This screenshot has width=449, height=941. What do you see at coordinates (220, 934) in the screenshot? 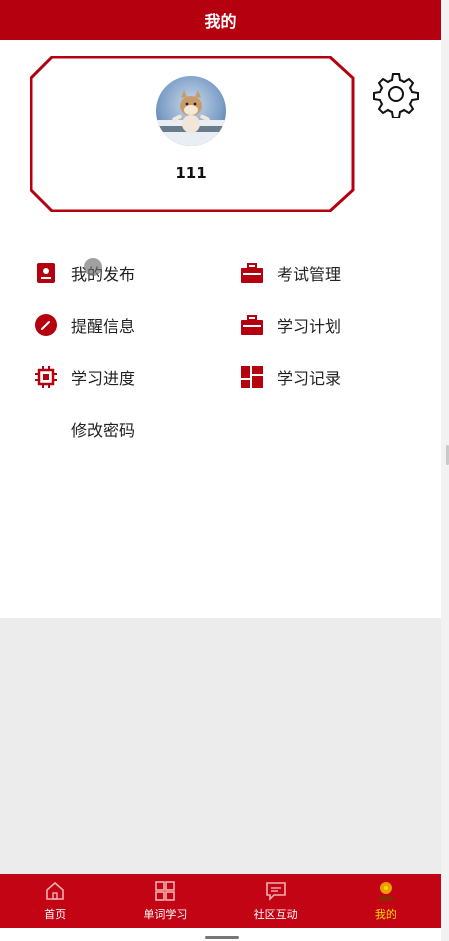
I see `system-nav-area` at bounding box center [220, 934].